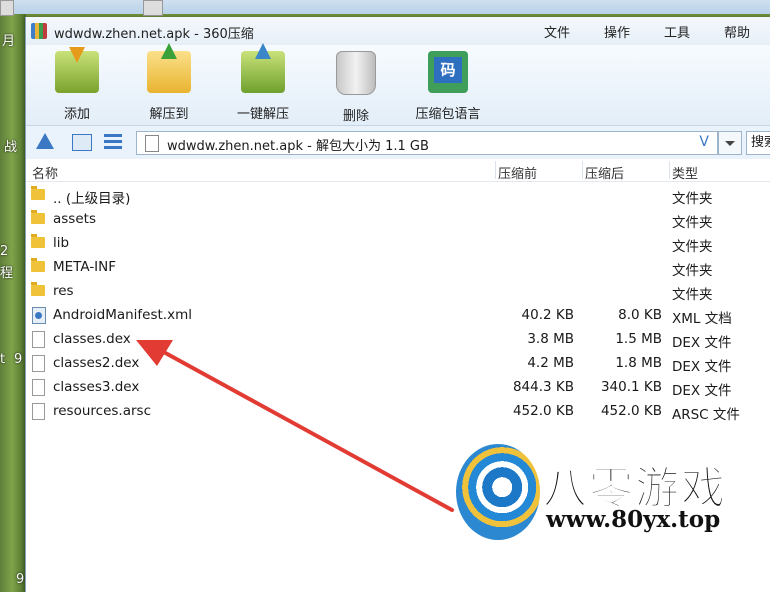  Describe the element at coordinates (306, 430) in the screenshot. I see `arrow-shaft` at that location.